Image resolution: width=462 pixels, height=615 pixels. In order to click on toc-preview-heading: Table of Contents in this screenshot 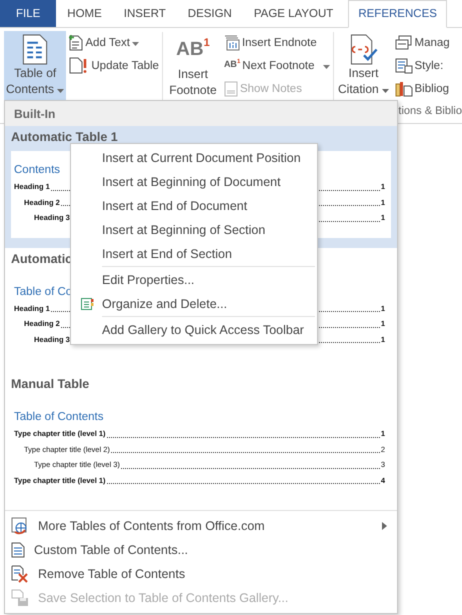, I will do `click(59, 417)`.